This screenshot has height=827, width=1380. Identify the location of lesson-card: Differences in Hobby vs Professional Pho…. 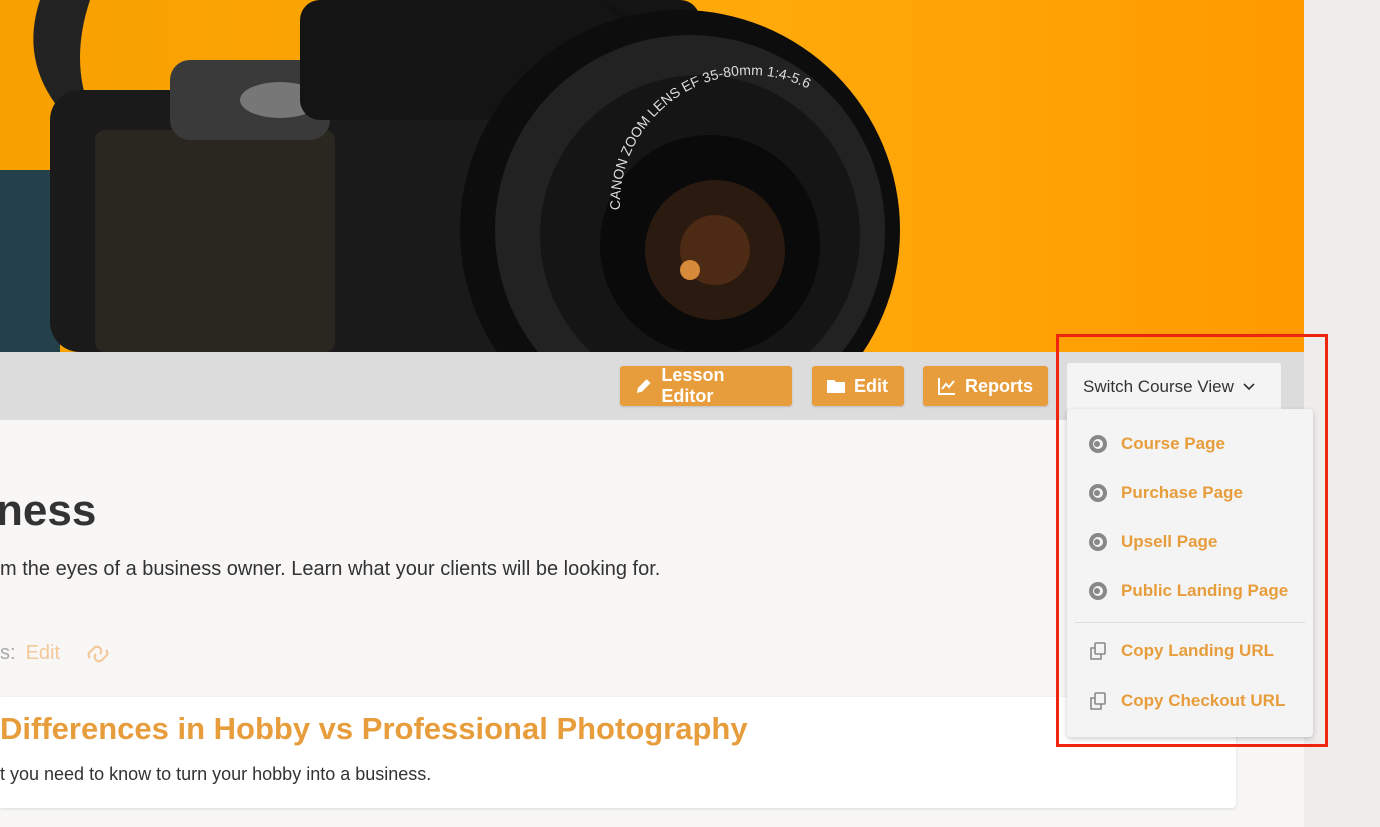
(618, 752).